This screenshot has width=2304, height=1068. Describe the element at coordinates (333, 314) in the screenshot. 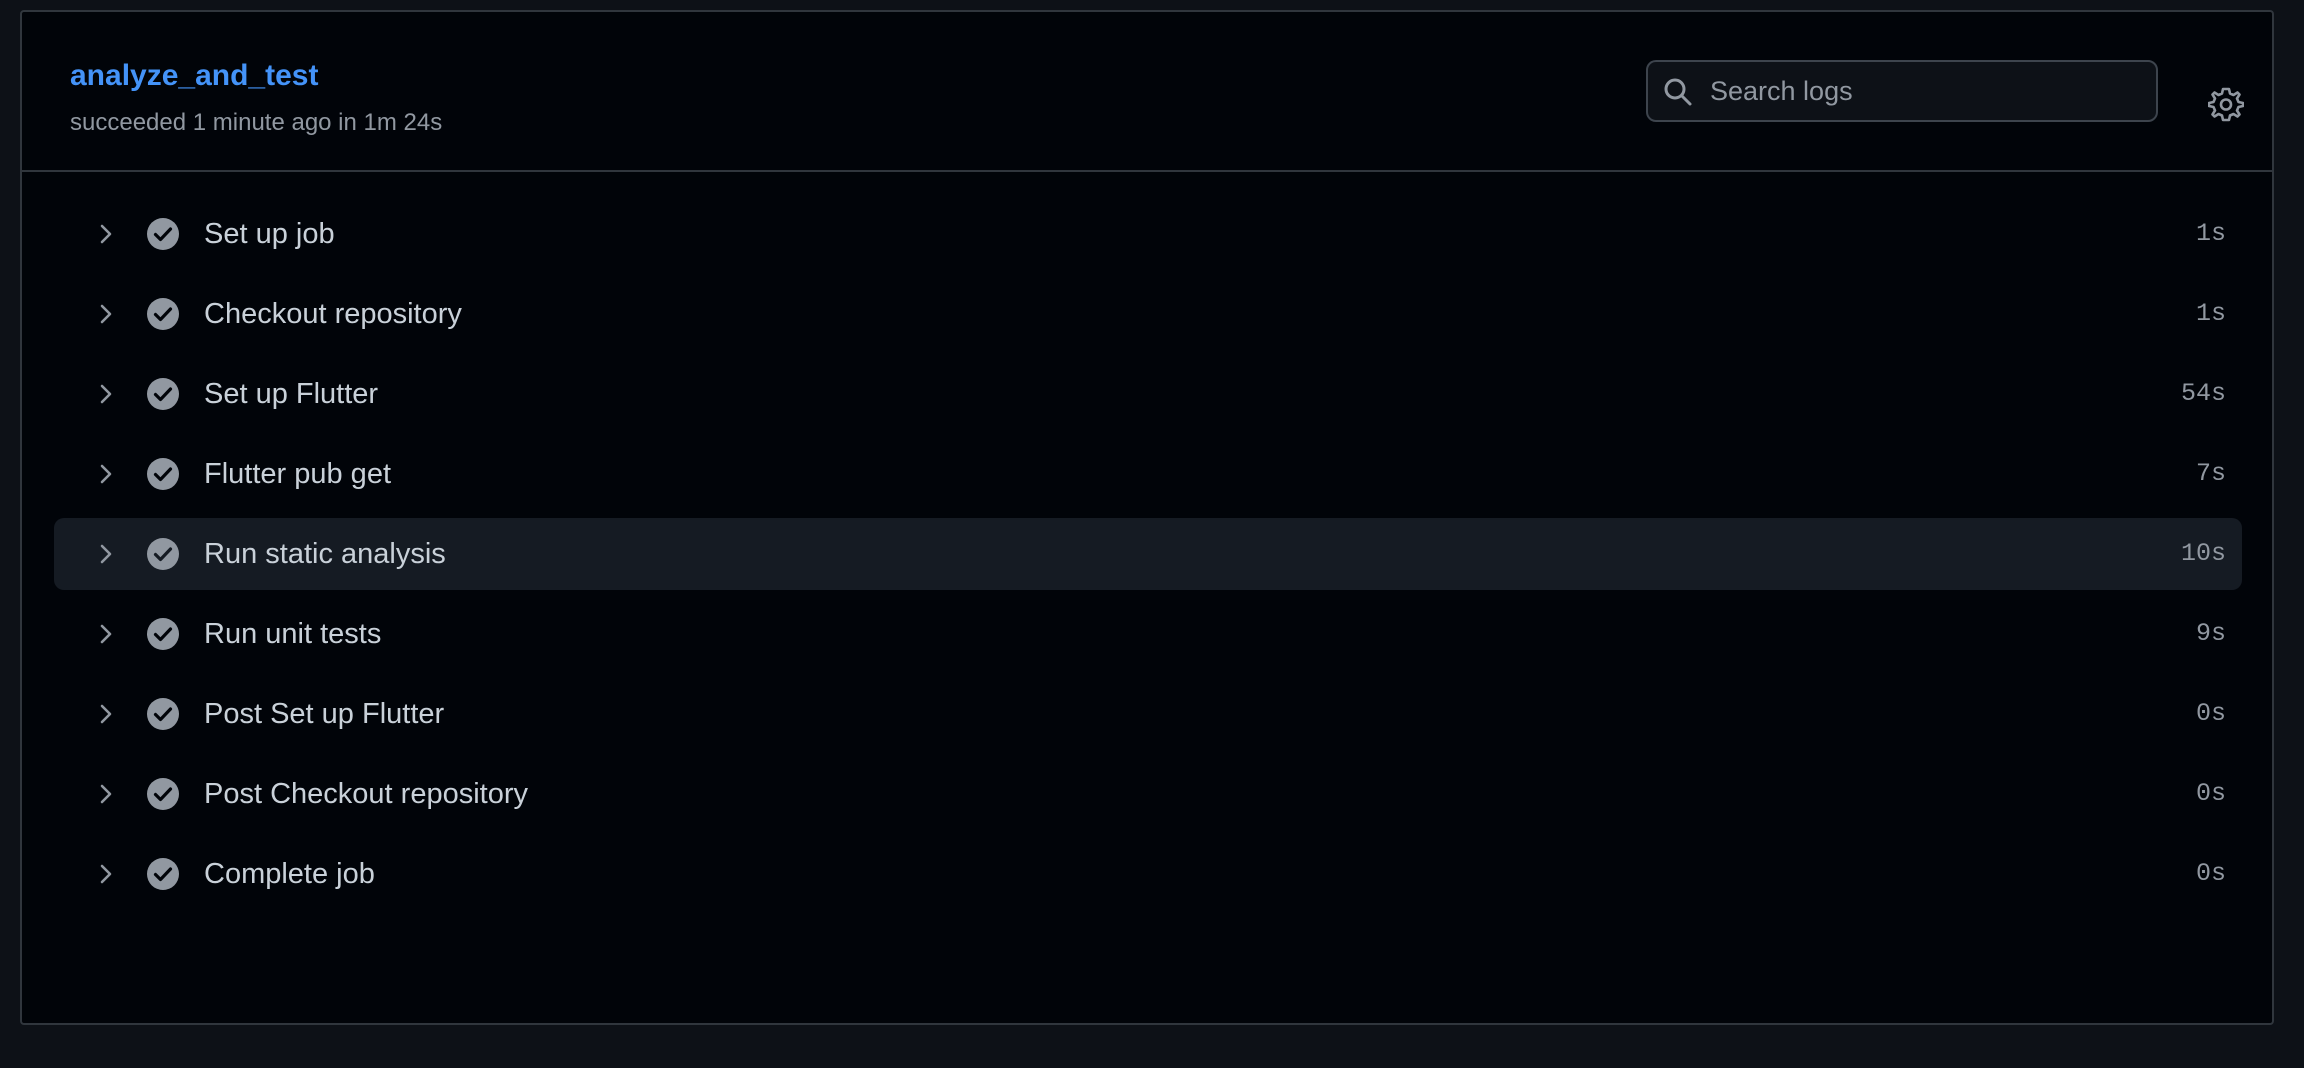

I see `step-label: Checkout repository` at that location.